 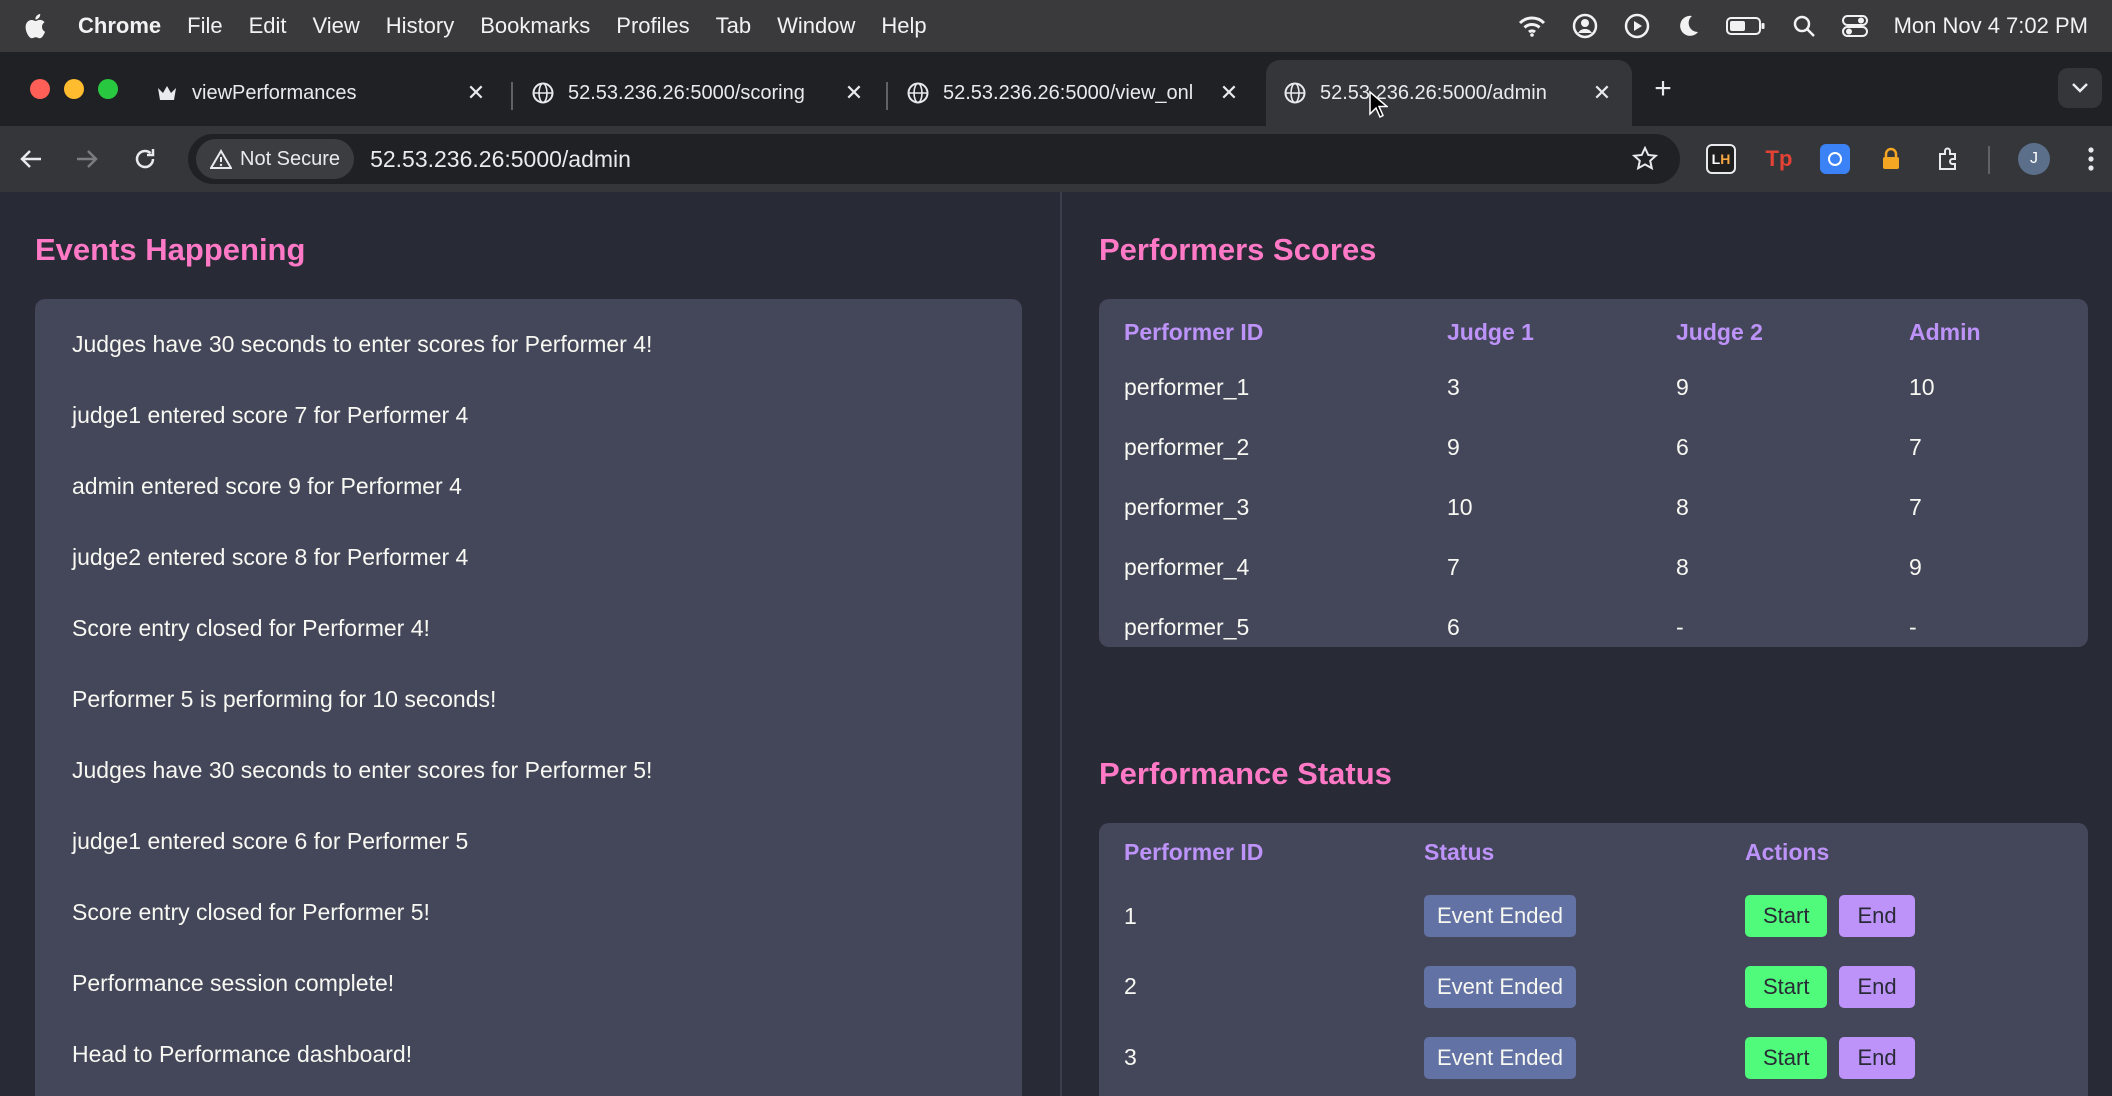 I want to click on performer-id-cell: performer_4, so click(x=1187, y=566).